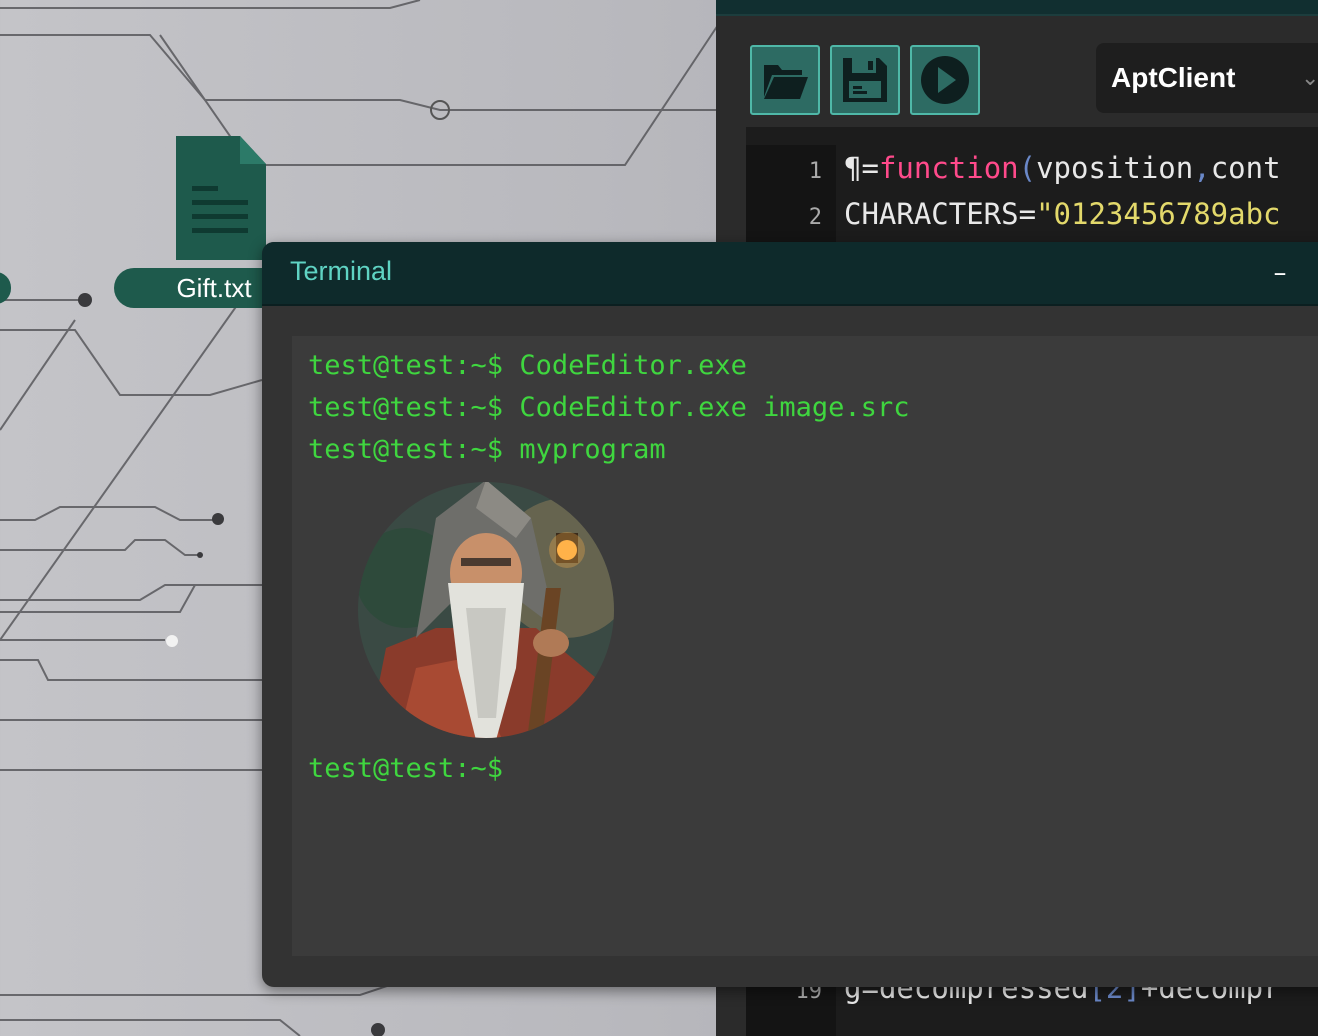 The image size is (1318, 1036). I want to click on folder-open-icon, so click(786, 82).